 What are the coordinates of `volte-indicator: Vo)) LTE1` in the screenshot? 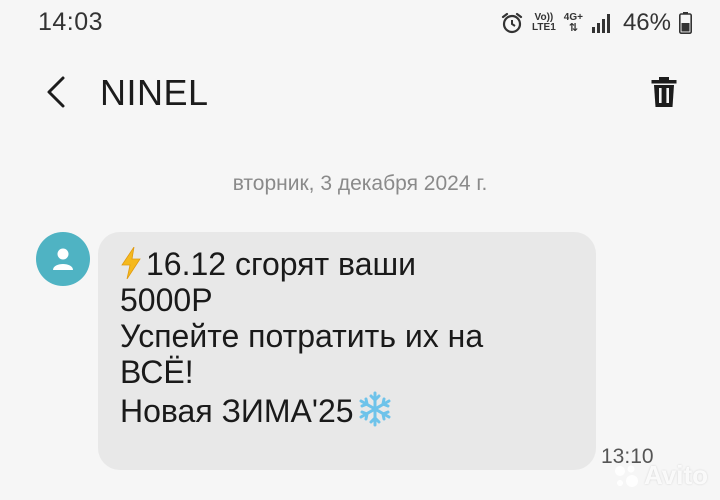 It's located at (544, 23).